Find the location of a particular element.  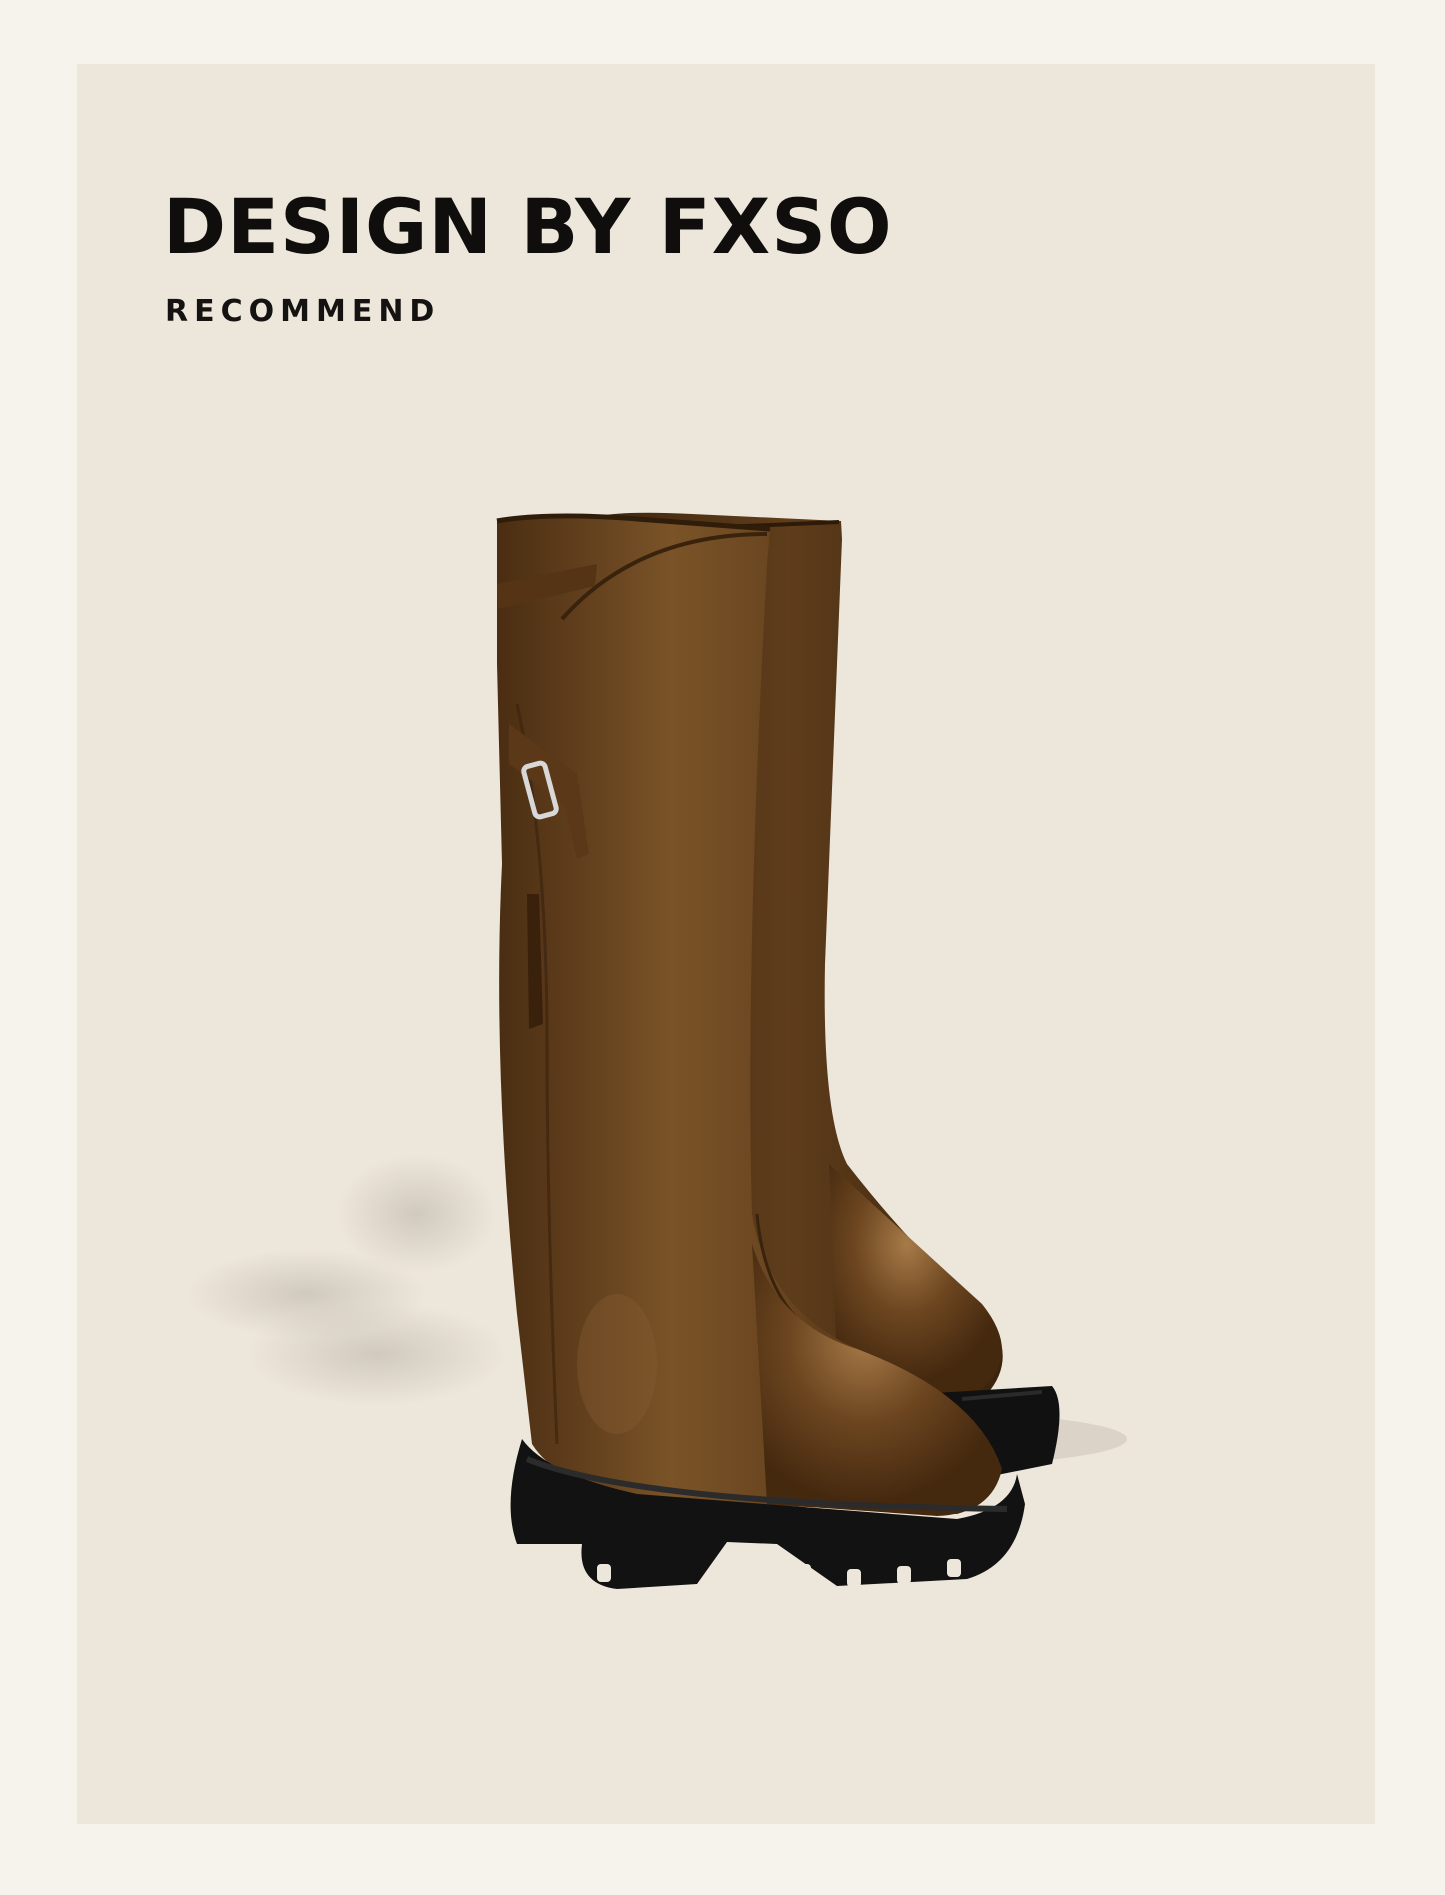

subheadline: RECOMMEND is located at coordinates (303, 311).